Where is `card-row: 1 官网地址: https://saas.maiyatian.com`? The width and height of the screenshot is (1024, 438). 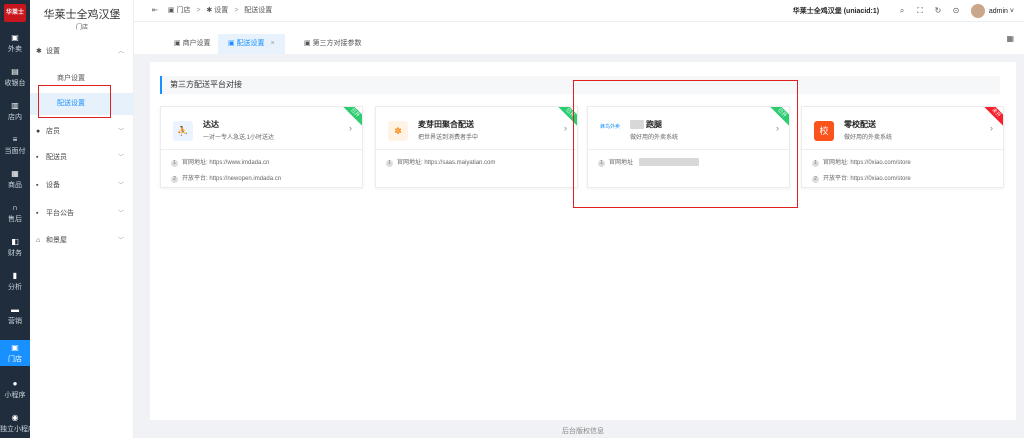
card-row: 1 官网地址: https://saas.maiyatian.com is located at coordinates (440, 162).